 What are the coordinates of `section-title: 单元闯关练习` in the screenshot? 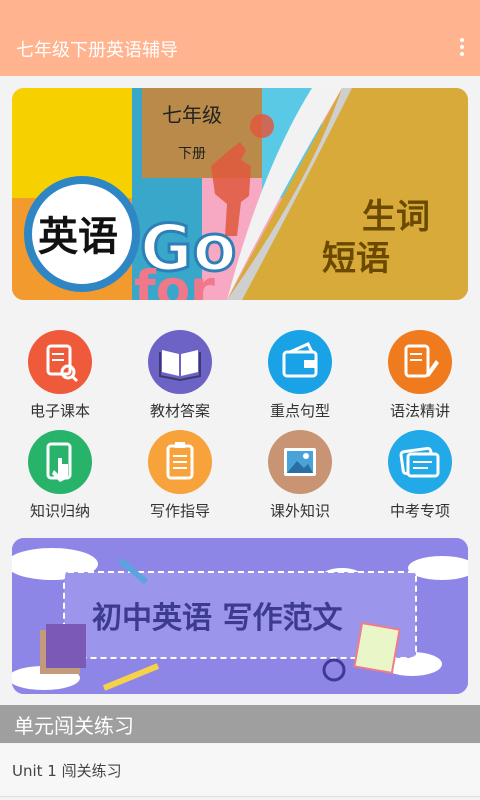 It's located at (74, 726).